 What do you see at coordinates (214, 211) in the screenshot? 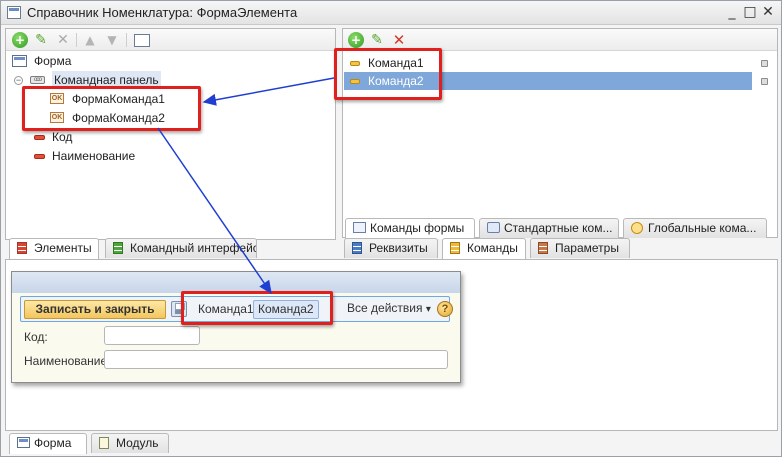
I see `arrow-to-preview-line` at bounding box center [214, 211].